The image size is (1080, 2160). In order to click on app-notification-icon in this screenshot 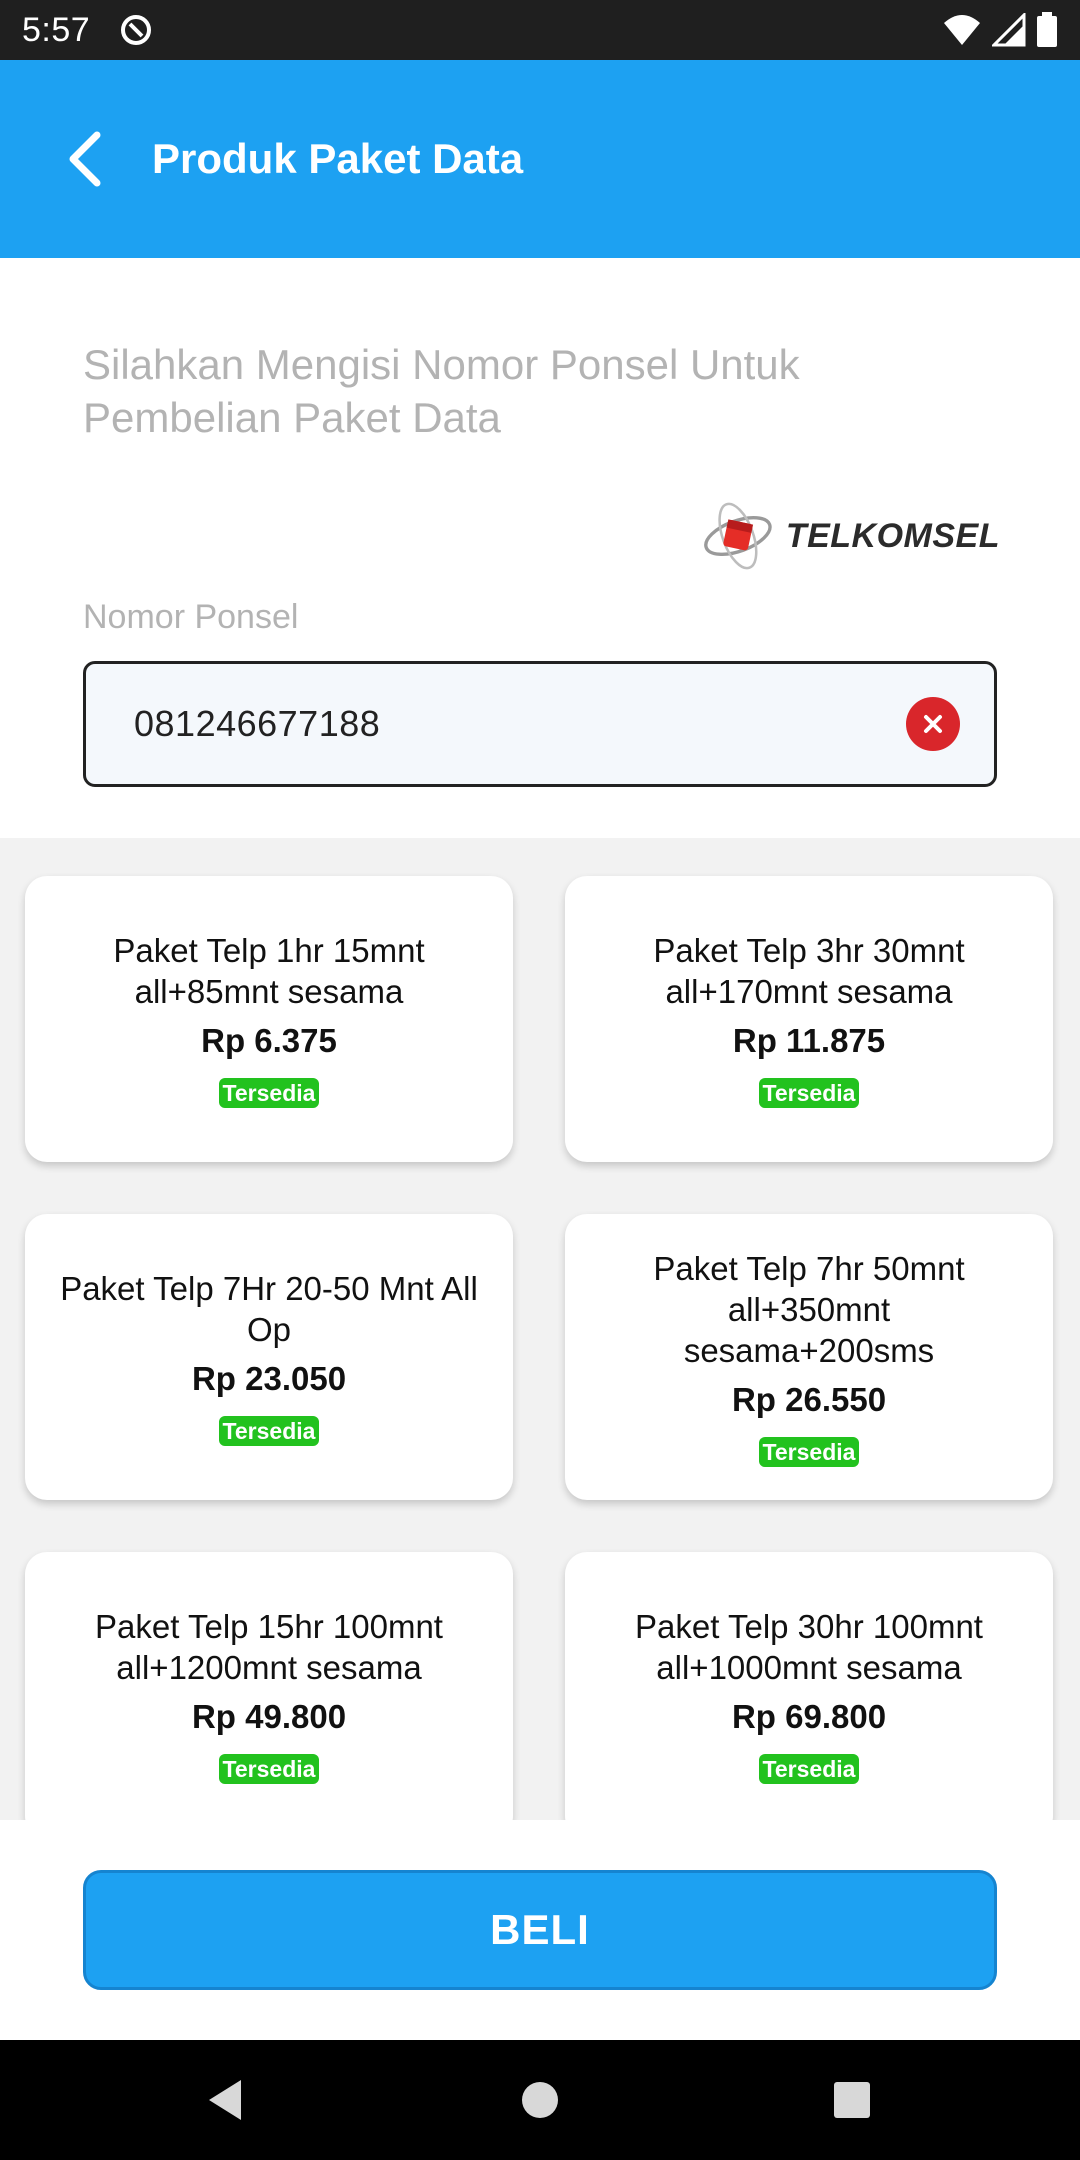, I will do `click(136, 30)`.